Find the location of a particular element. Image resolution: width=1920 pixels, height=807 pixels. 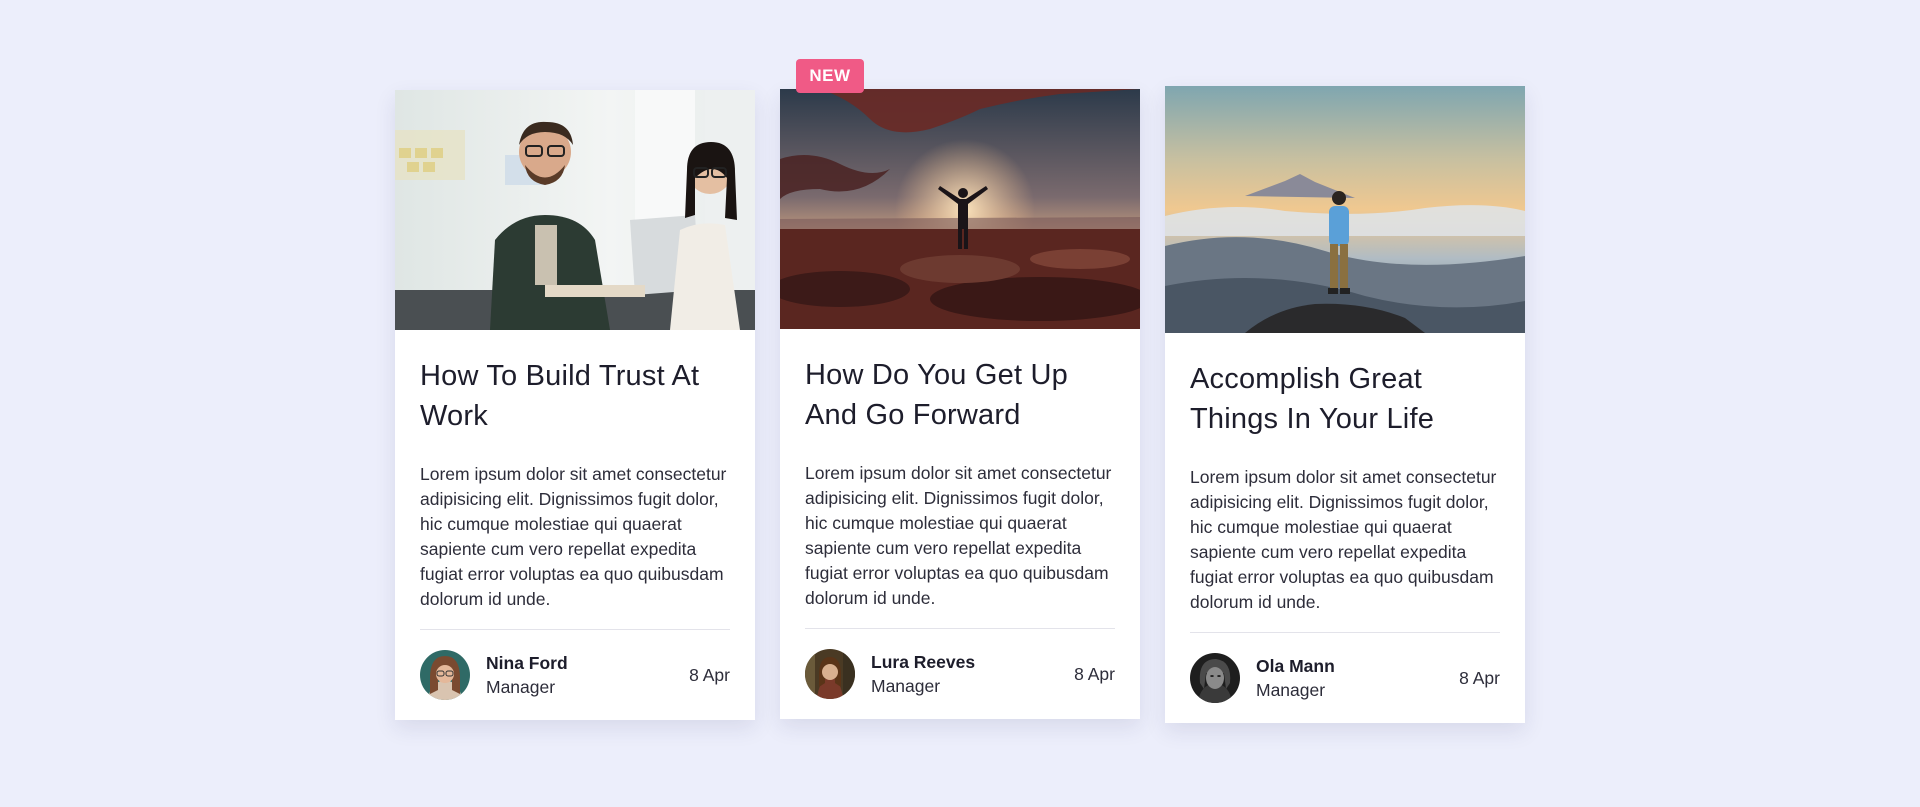

card-image-office is located at coordinates (575, 210).